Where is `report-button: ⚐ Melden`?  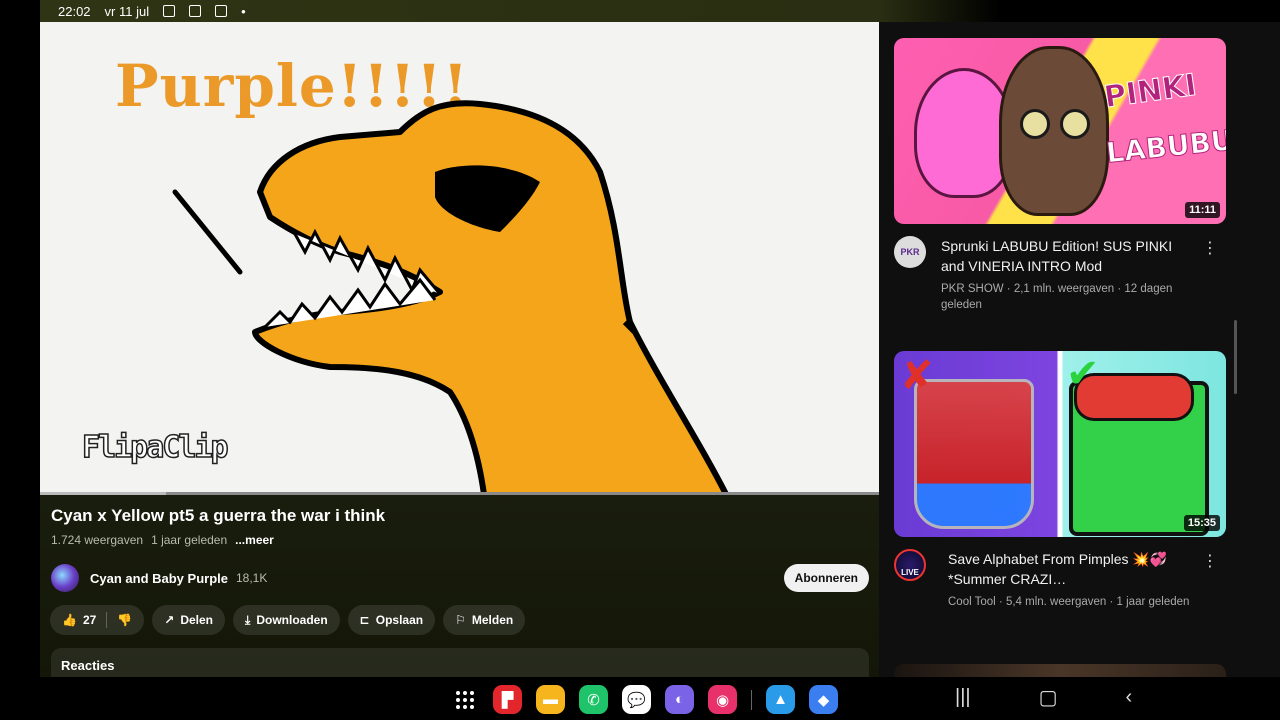
report-button: ⚐ Melden is located at coordinates (484, 620).